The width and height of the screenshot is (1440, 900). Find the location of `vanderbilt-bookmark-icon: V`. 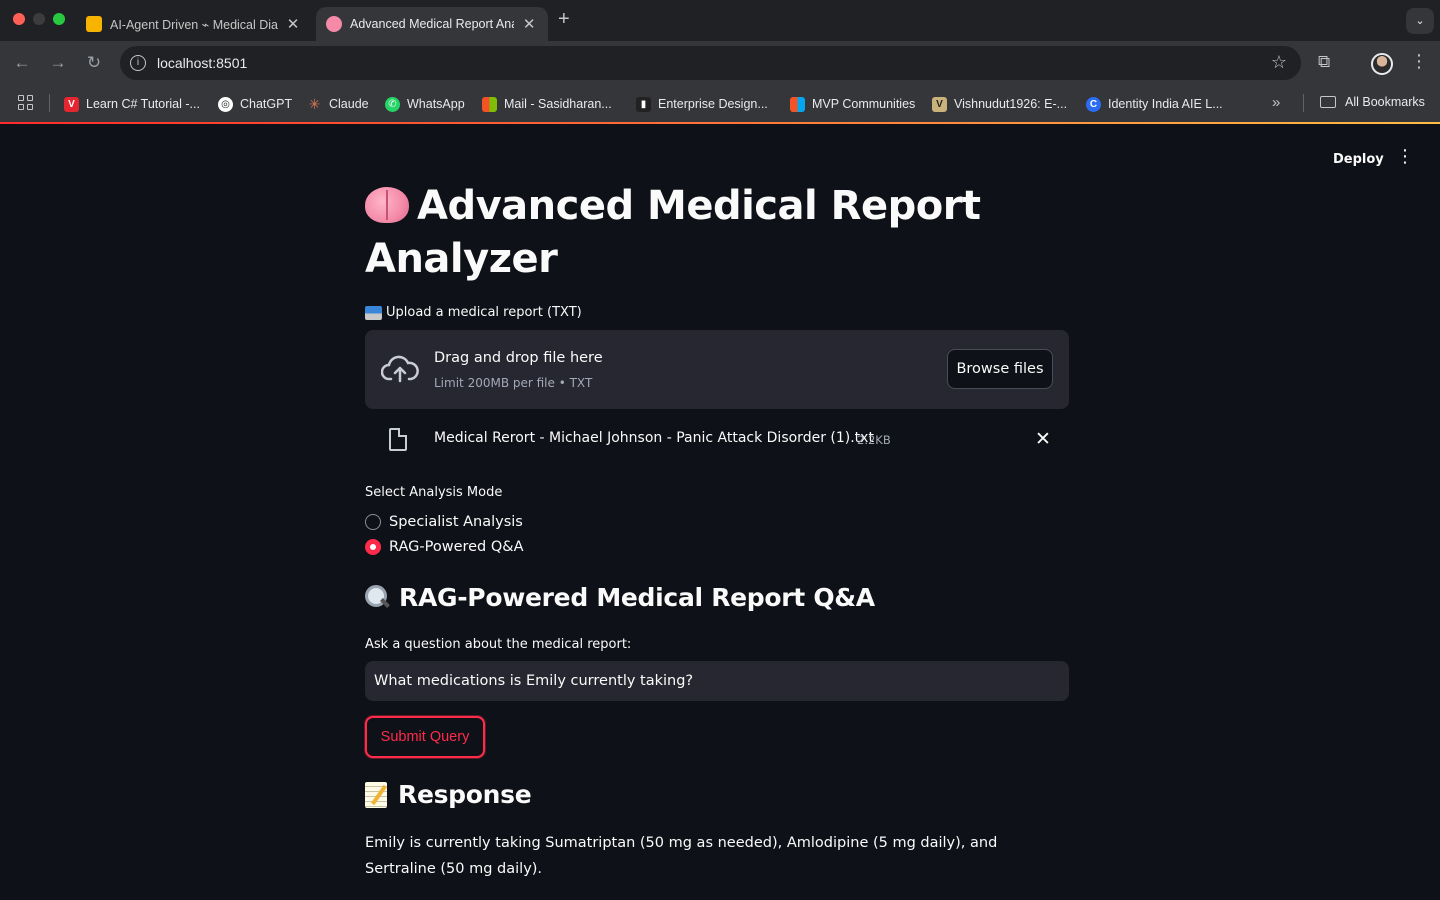

vanderbilt-bookmark-icon: V is located at coordinates (939, 104).